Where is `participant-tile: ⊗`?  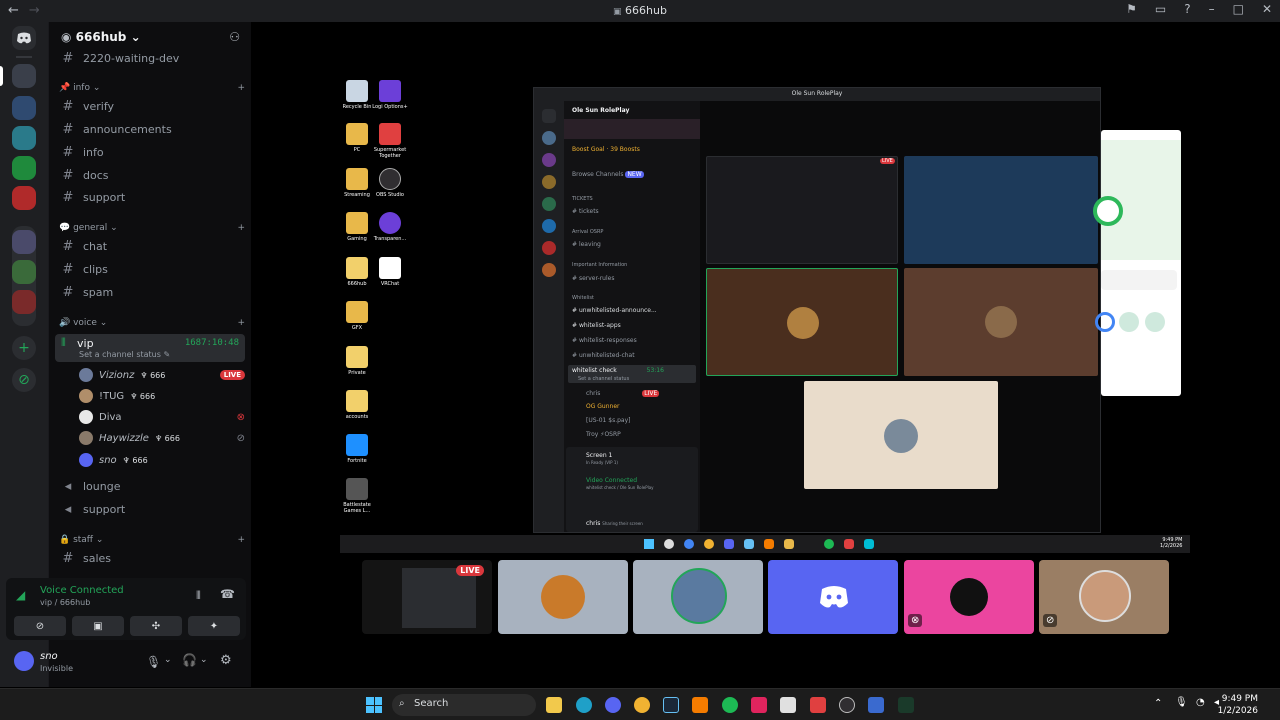 participant-tile: ⊗ is located at coordinates (969, 597).